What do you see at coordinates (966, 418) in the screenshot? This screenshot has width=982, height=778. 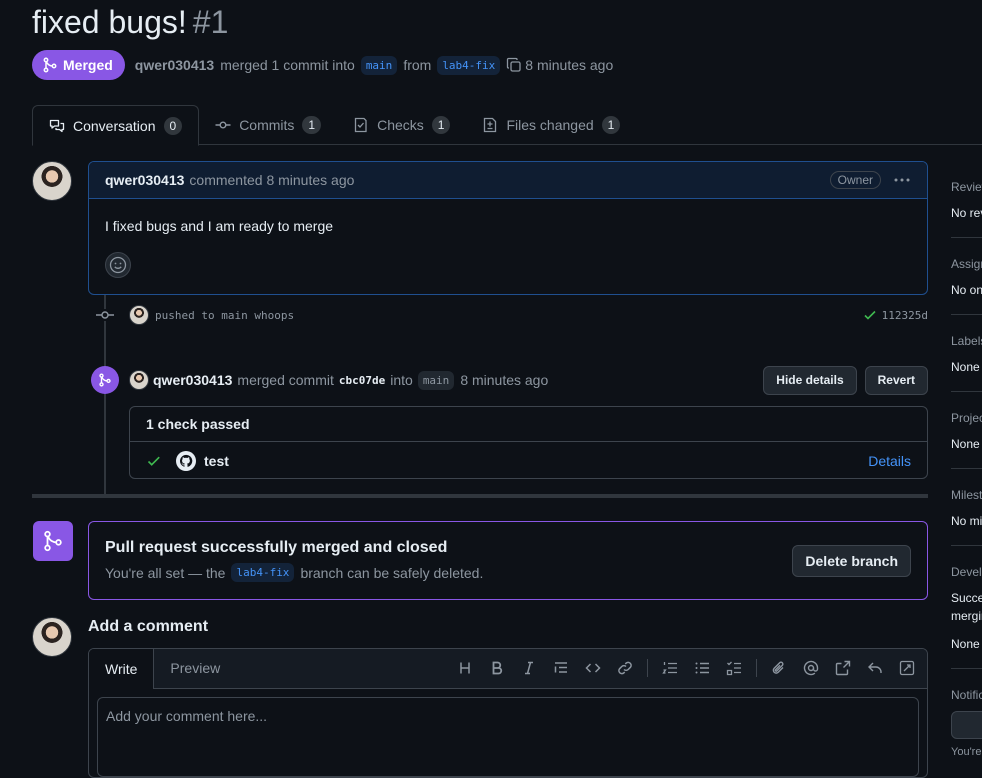 I see `sidebar-projects-heading: Projects` at bounding box center [966, 418].